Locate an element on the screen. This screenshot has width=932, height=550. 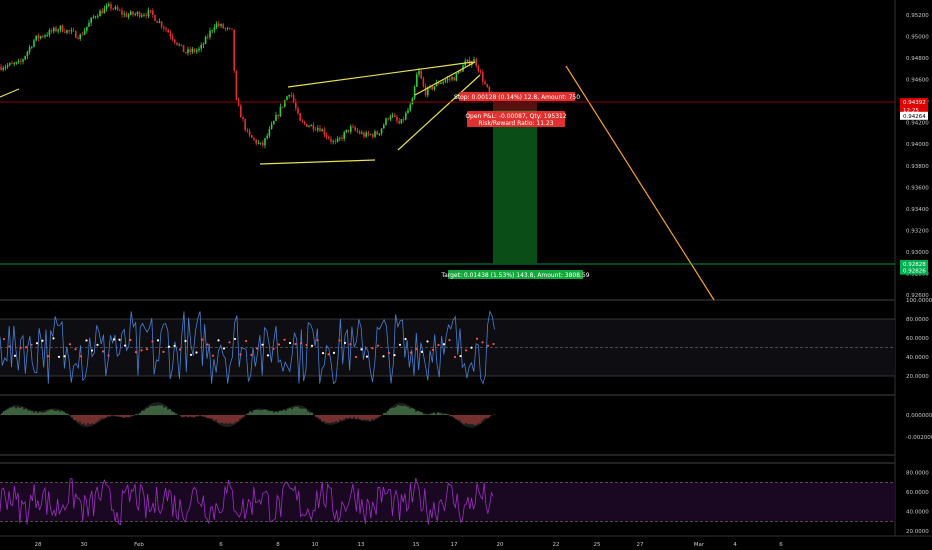
oscillator-pane-2: 0.000000 -0.002000 is located at coordinates (466, 421).